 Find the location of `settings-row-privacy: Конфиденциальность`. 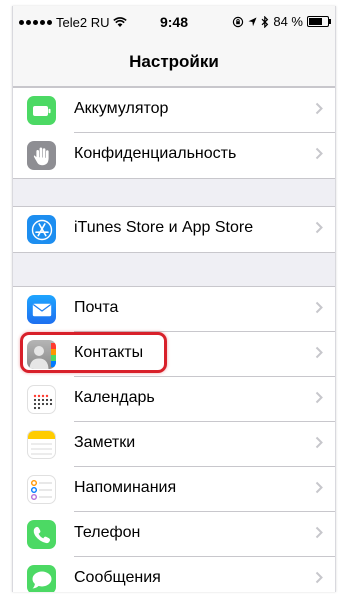

settings-row-privacy: Конфиденциальность is located at coordinates (174, 155).